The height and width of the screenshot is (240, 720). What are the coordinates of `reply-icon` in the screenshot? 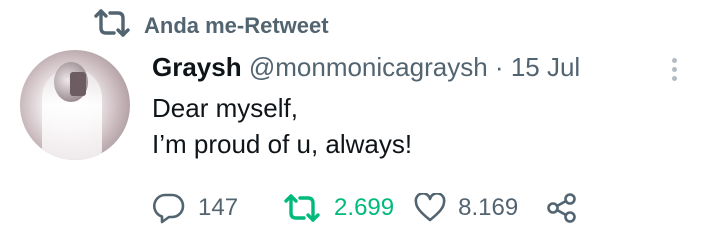 It's located at (169, 208).